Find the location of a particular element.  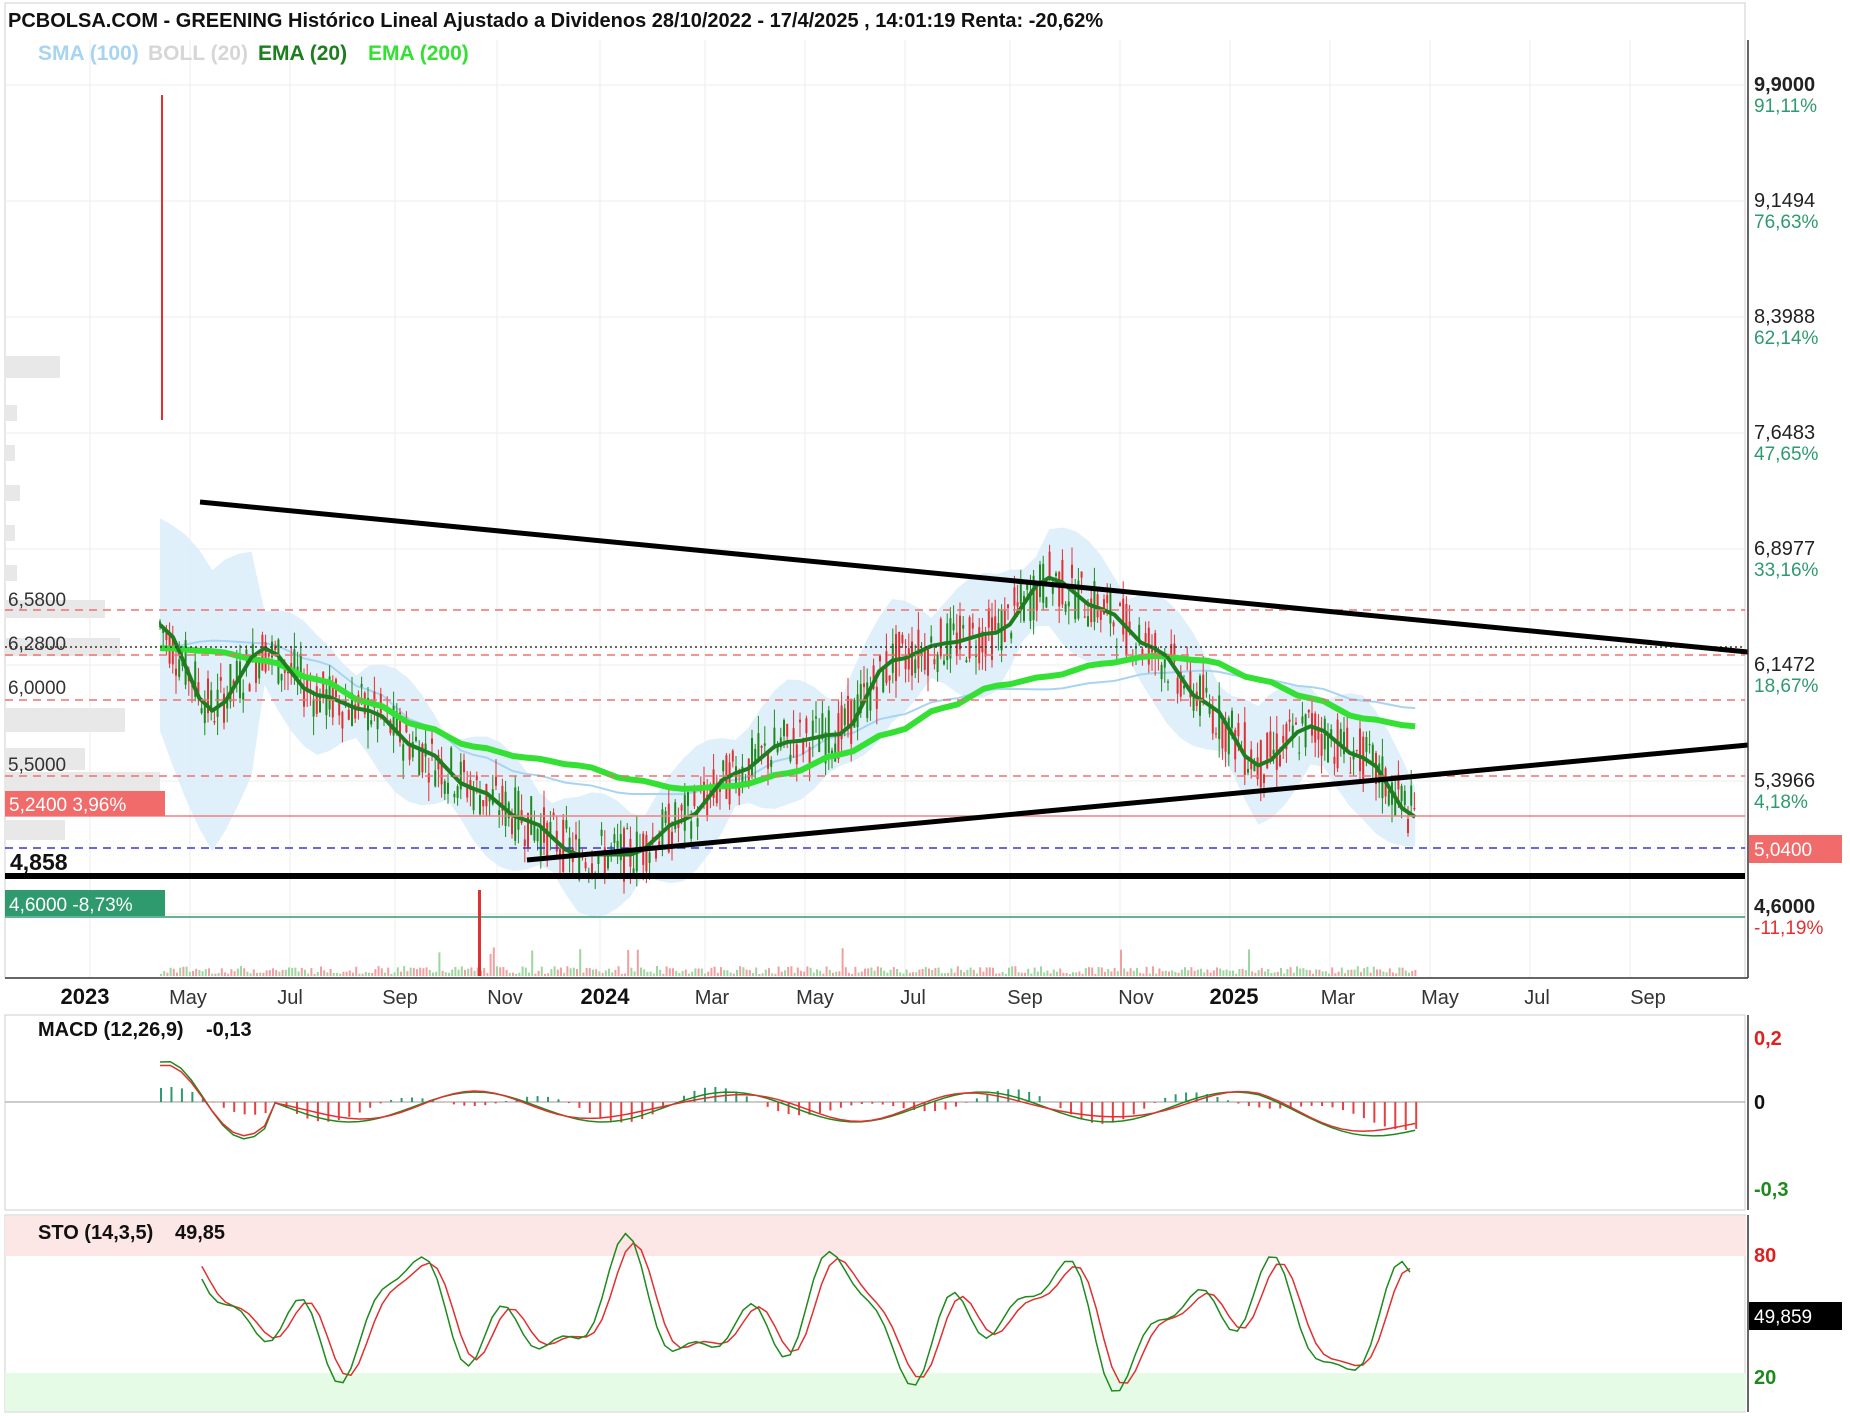

pct-tick-6: 4,18% is located at coordinates (1781, 802).